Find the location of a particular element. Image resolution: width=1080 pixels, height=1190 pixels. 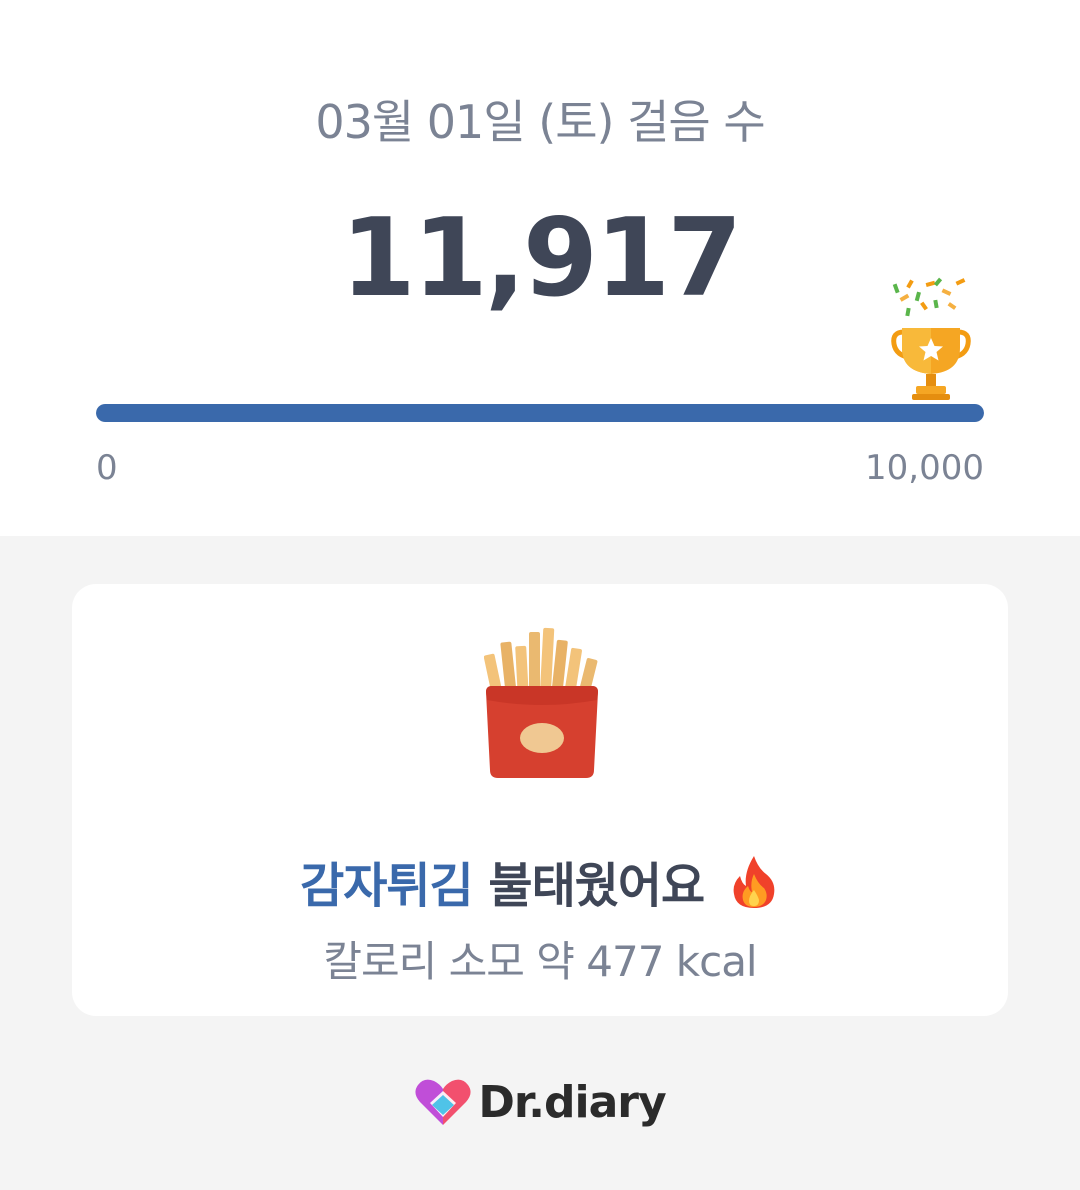

progress-max-label: 10,000 is located at coordinates (924, 468).